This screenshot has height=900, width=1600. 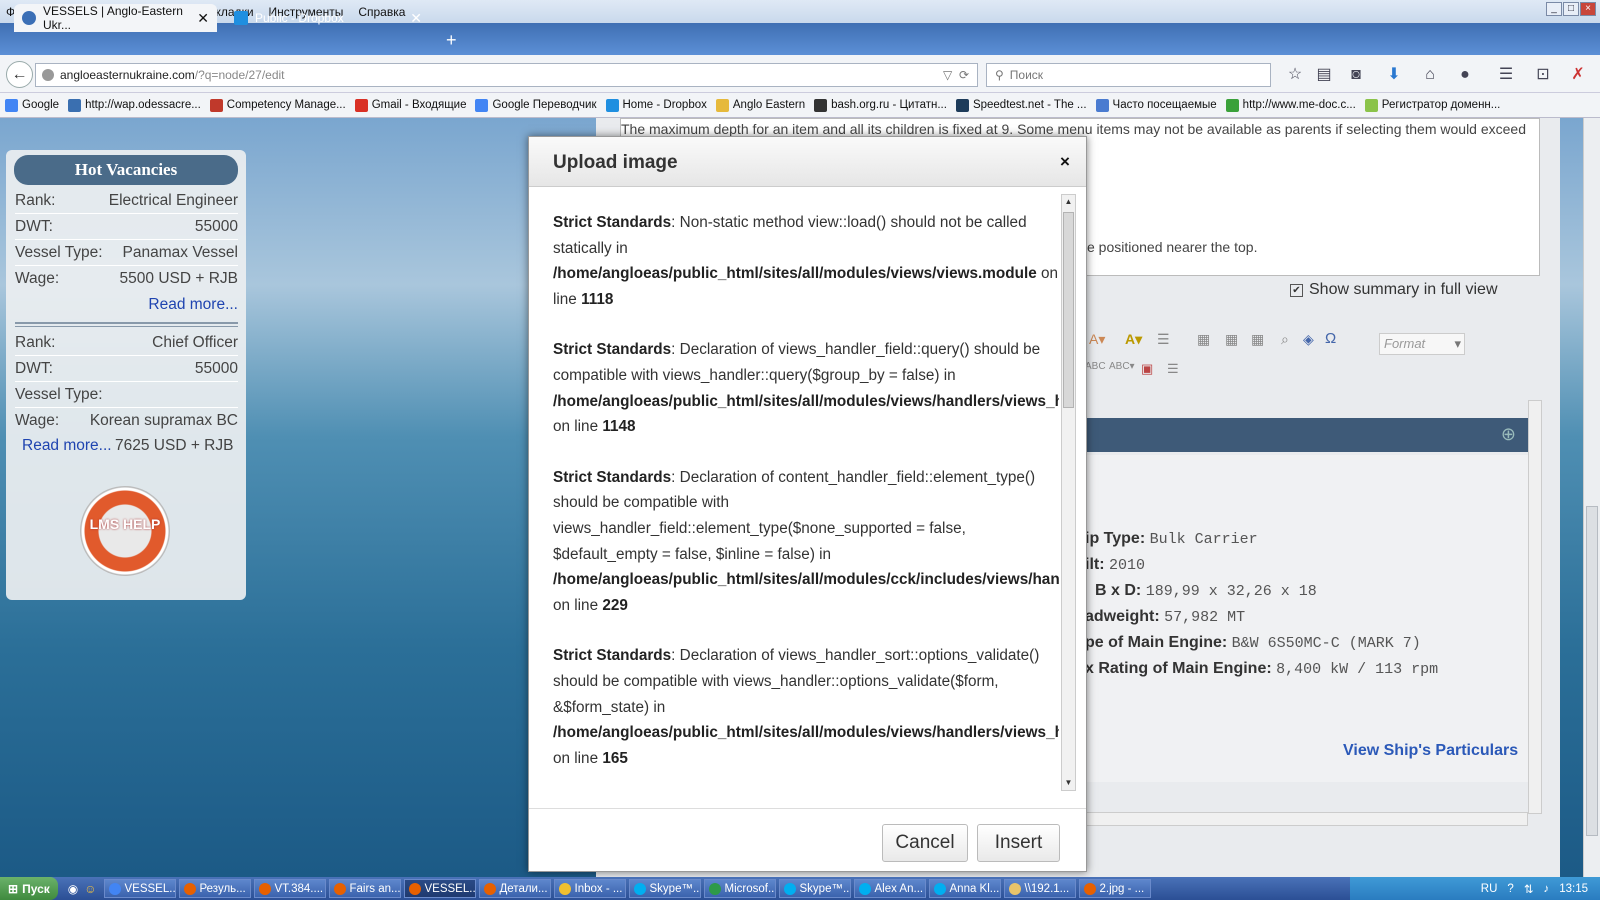 What do you see at coordinates (1097, 339) in the screenshot?
I see `font-color-icon: A▾` at bounding box center [1097, 339].